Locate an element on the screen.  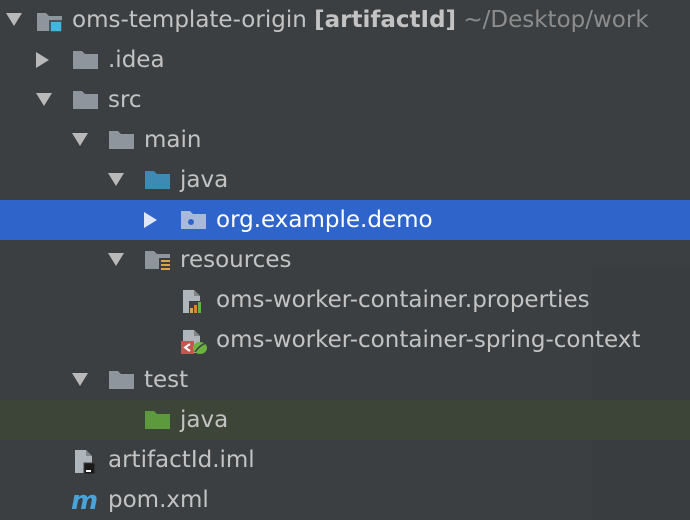
iml-file-icon is located at coordinates (85, 462).